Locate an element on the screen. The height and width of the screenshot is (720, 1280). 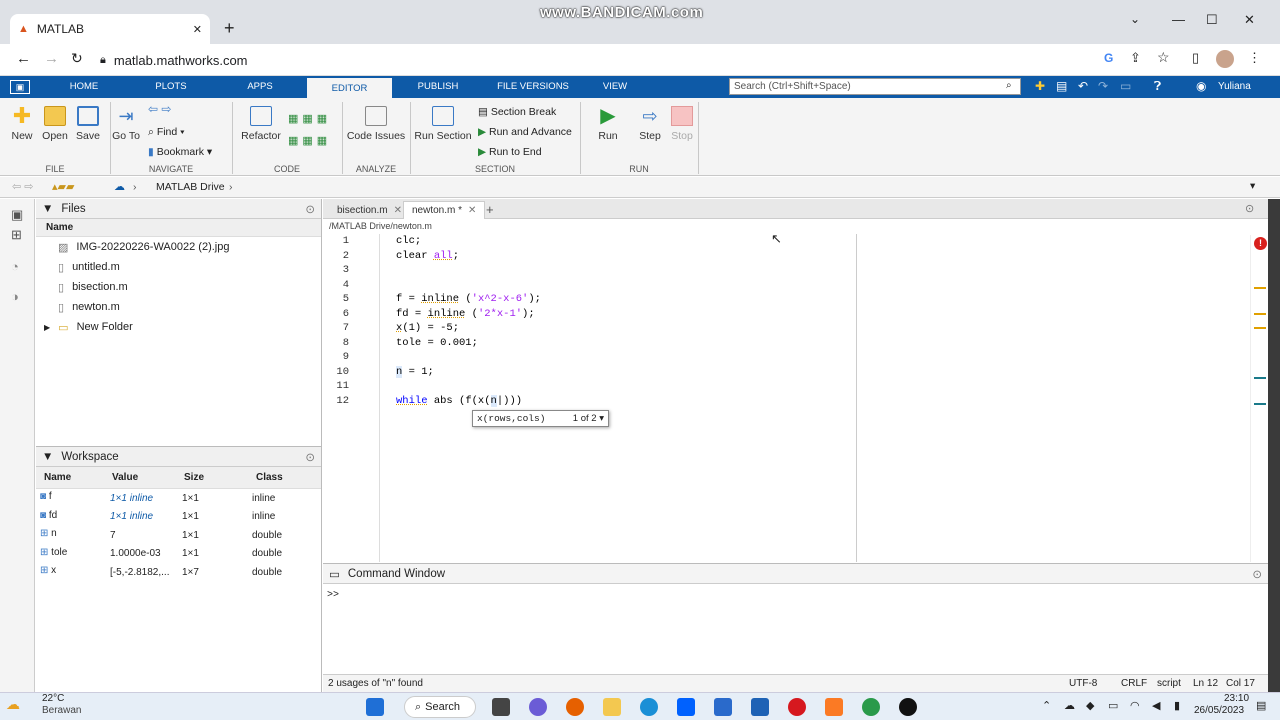
browser-tab: ▲ MATLAB ✕ is located at coordinates (110, 29).